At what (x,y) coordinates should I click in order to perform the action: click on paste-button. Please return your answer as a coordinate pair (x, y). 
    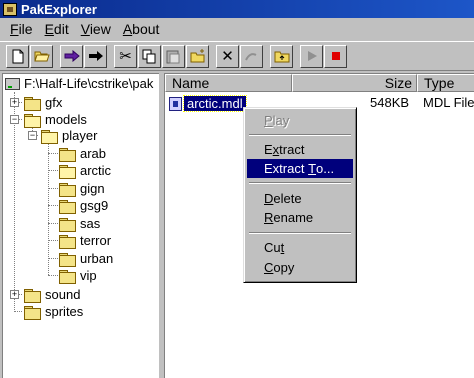
    Looking at the image, I should click on (173, 56).